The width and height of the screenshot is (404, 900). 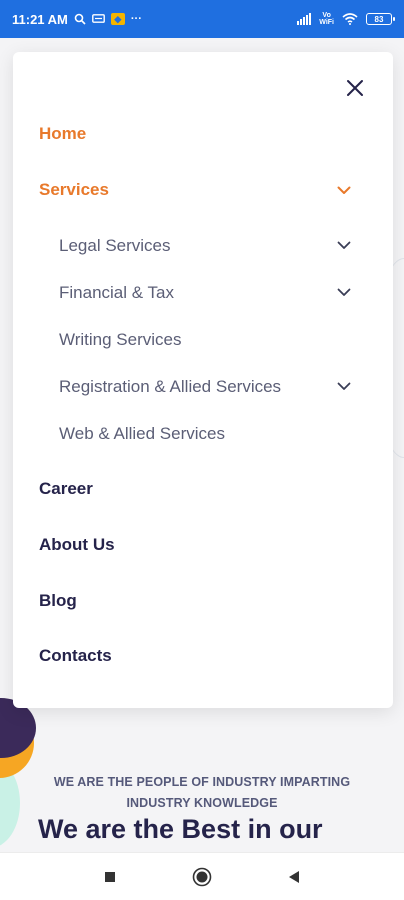 What do you see at coordinates (77, 545) in the screenshot?
I see `menu-item-about-us: About Us` at bounding box center [77, 545].